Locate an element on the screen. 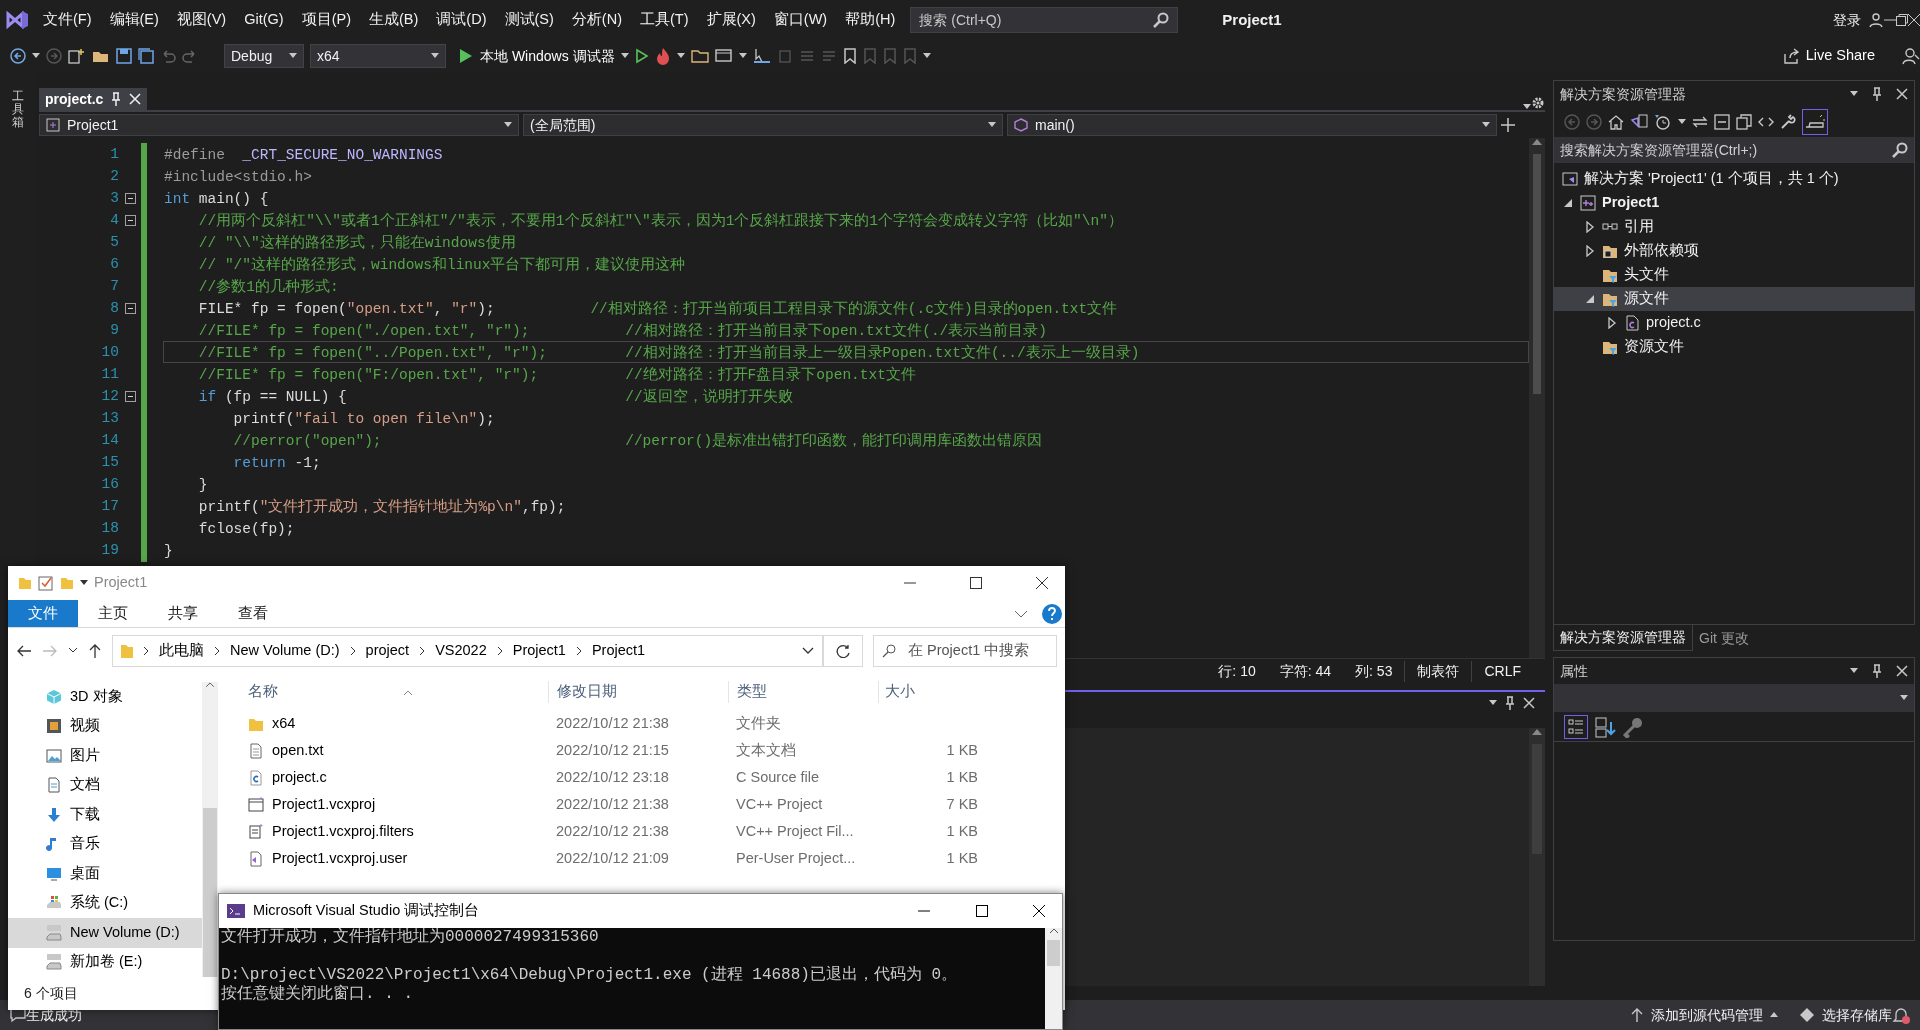  scrollbar-thumb is located at coordinates (1537, 274).